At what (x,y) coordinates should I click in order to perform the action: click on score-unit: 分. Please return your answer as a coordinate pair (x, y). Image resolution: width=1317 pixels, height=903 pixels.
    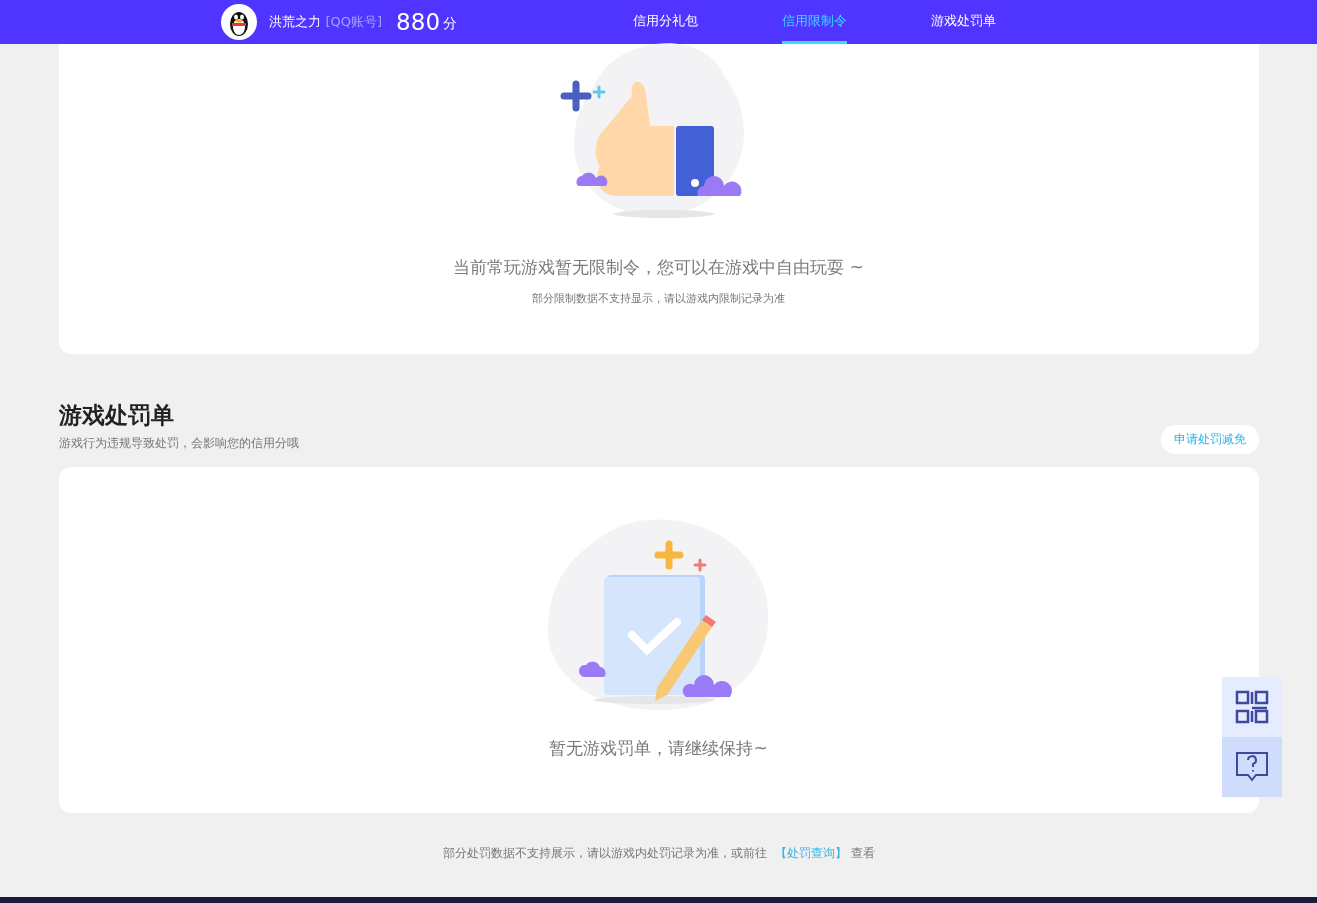
    Looking at the image, I should click on (450, 24).